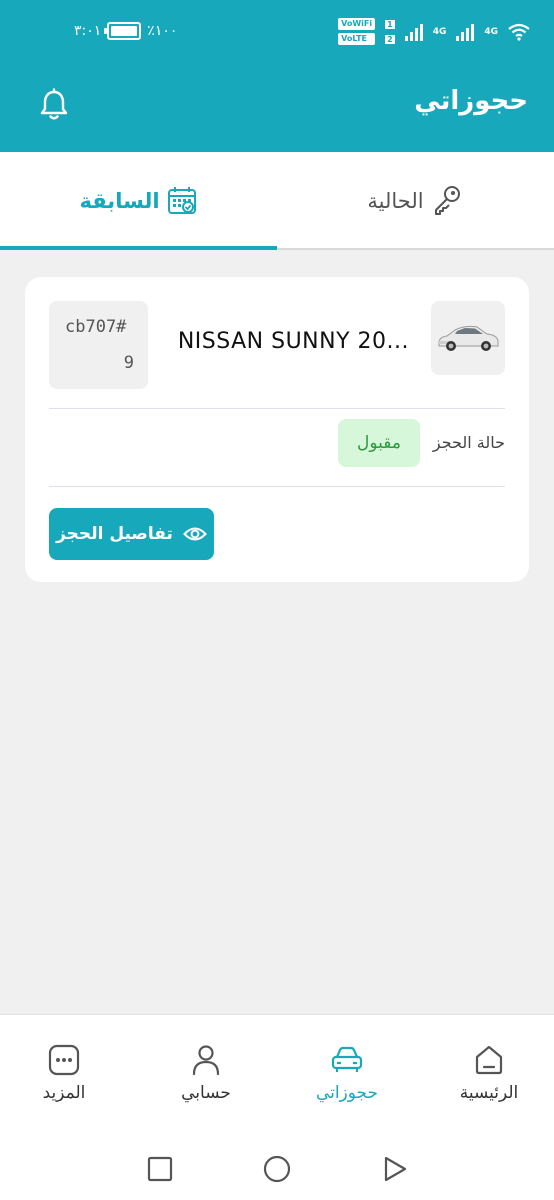  What do you see at coordinates (119, 201) in the screenshot?
I see `tab-previous-label: السابقة` at bounding box center [119, 201].